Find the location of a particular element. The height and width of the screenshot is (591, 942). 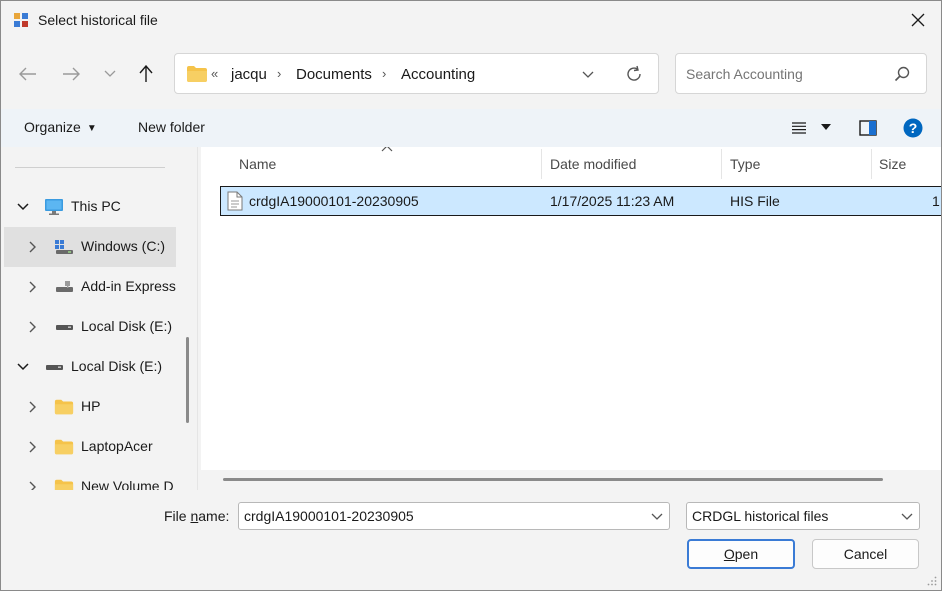

app-icon is located at coordinates (21, 20).